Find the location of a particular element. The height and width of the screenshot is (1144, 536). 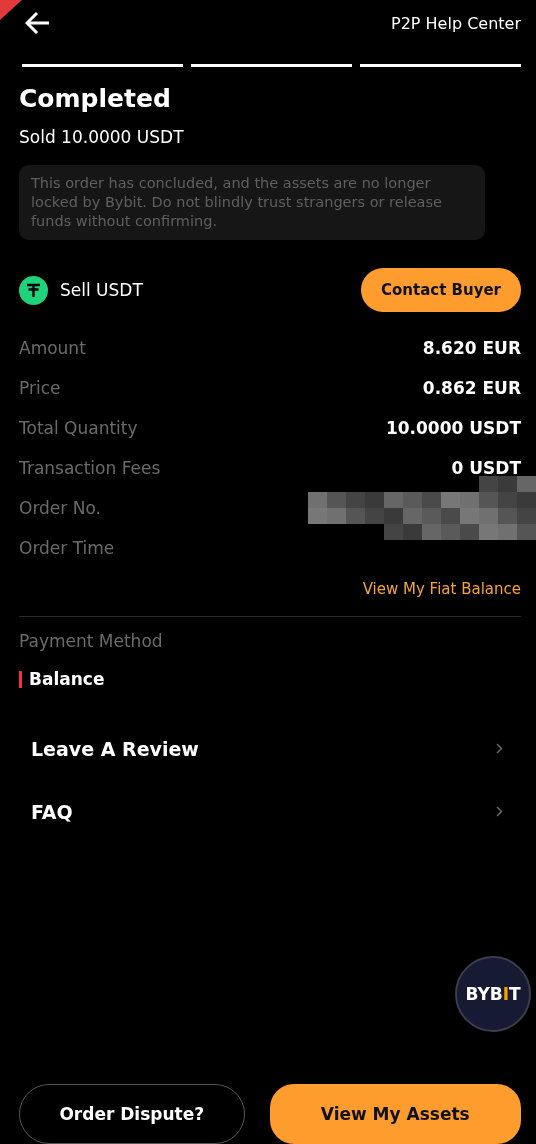

detail-label: Transaction Fees is located at coordinates (90, 468).